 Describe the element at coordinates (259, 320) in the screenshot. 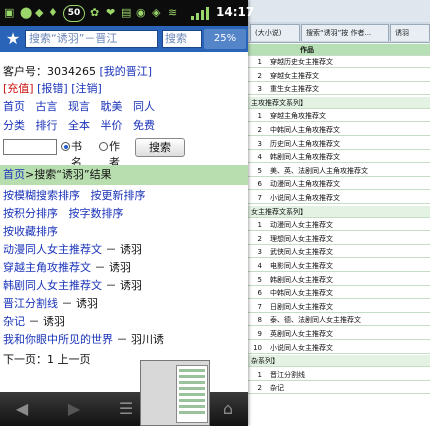

I see `row-number: 8` at that location.